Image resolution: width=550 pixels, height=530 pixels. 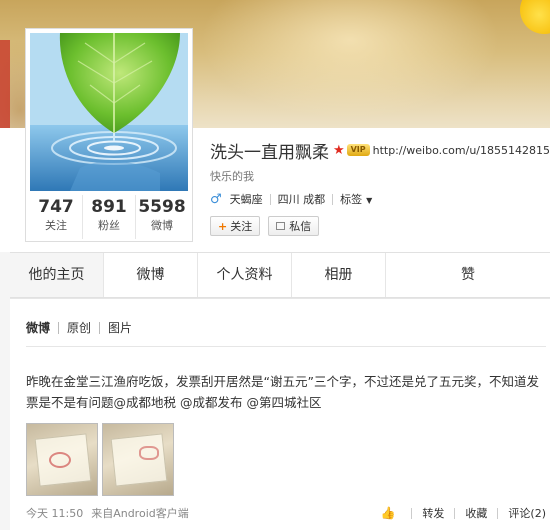 What do you see at coordinates (232, 176) in the screenshot?
I see `profile-bio: 快乐的我` at bounding box center [232, 176].